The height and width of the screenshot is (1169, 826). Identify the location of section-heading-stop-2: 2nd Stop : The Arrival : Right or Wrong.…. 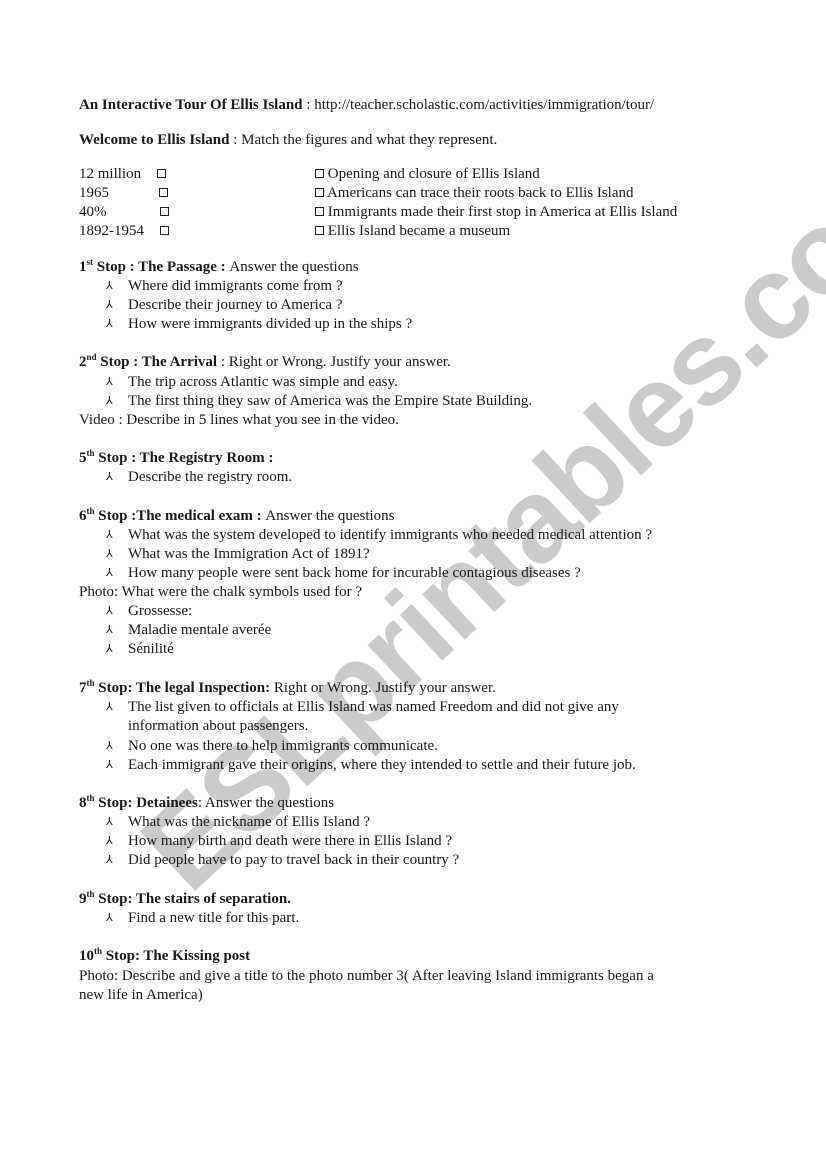
(265, 362).